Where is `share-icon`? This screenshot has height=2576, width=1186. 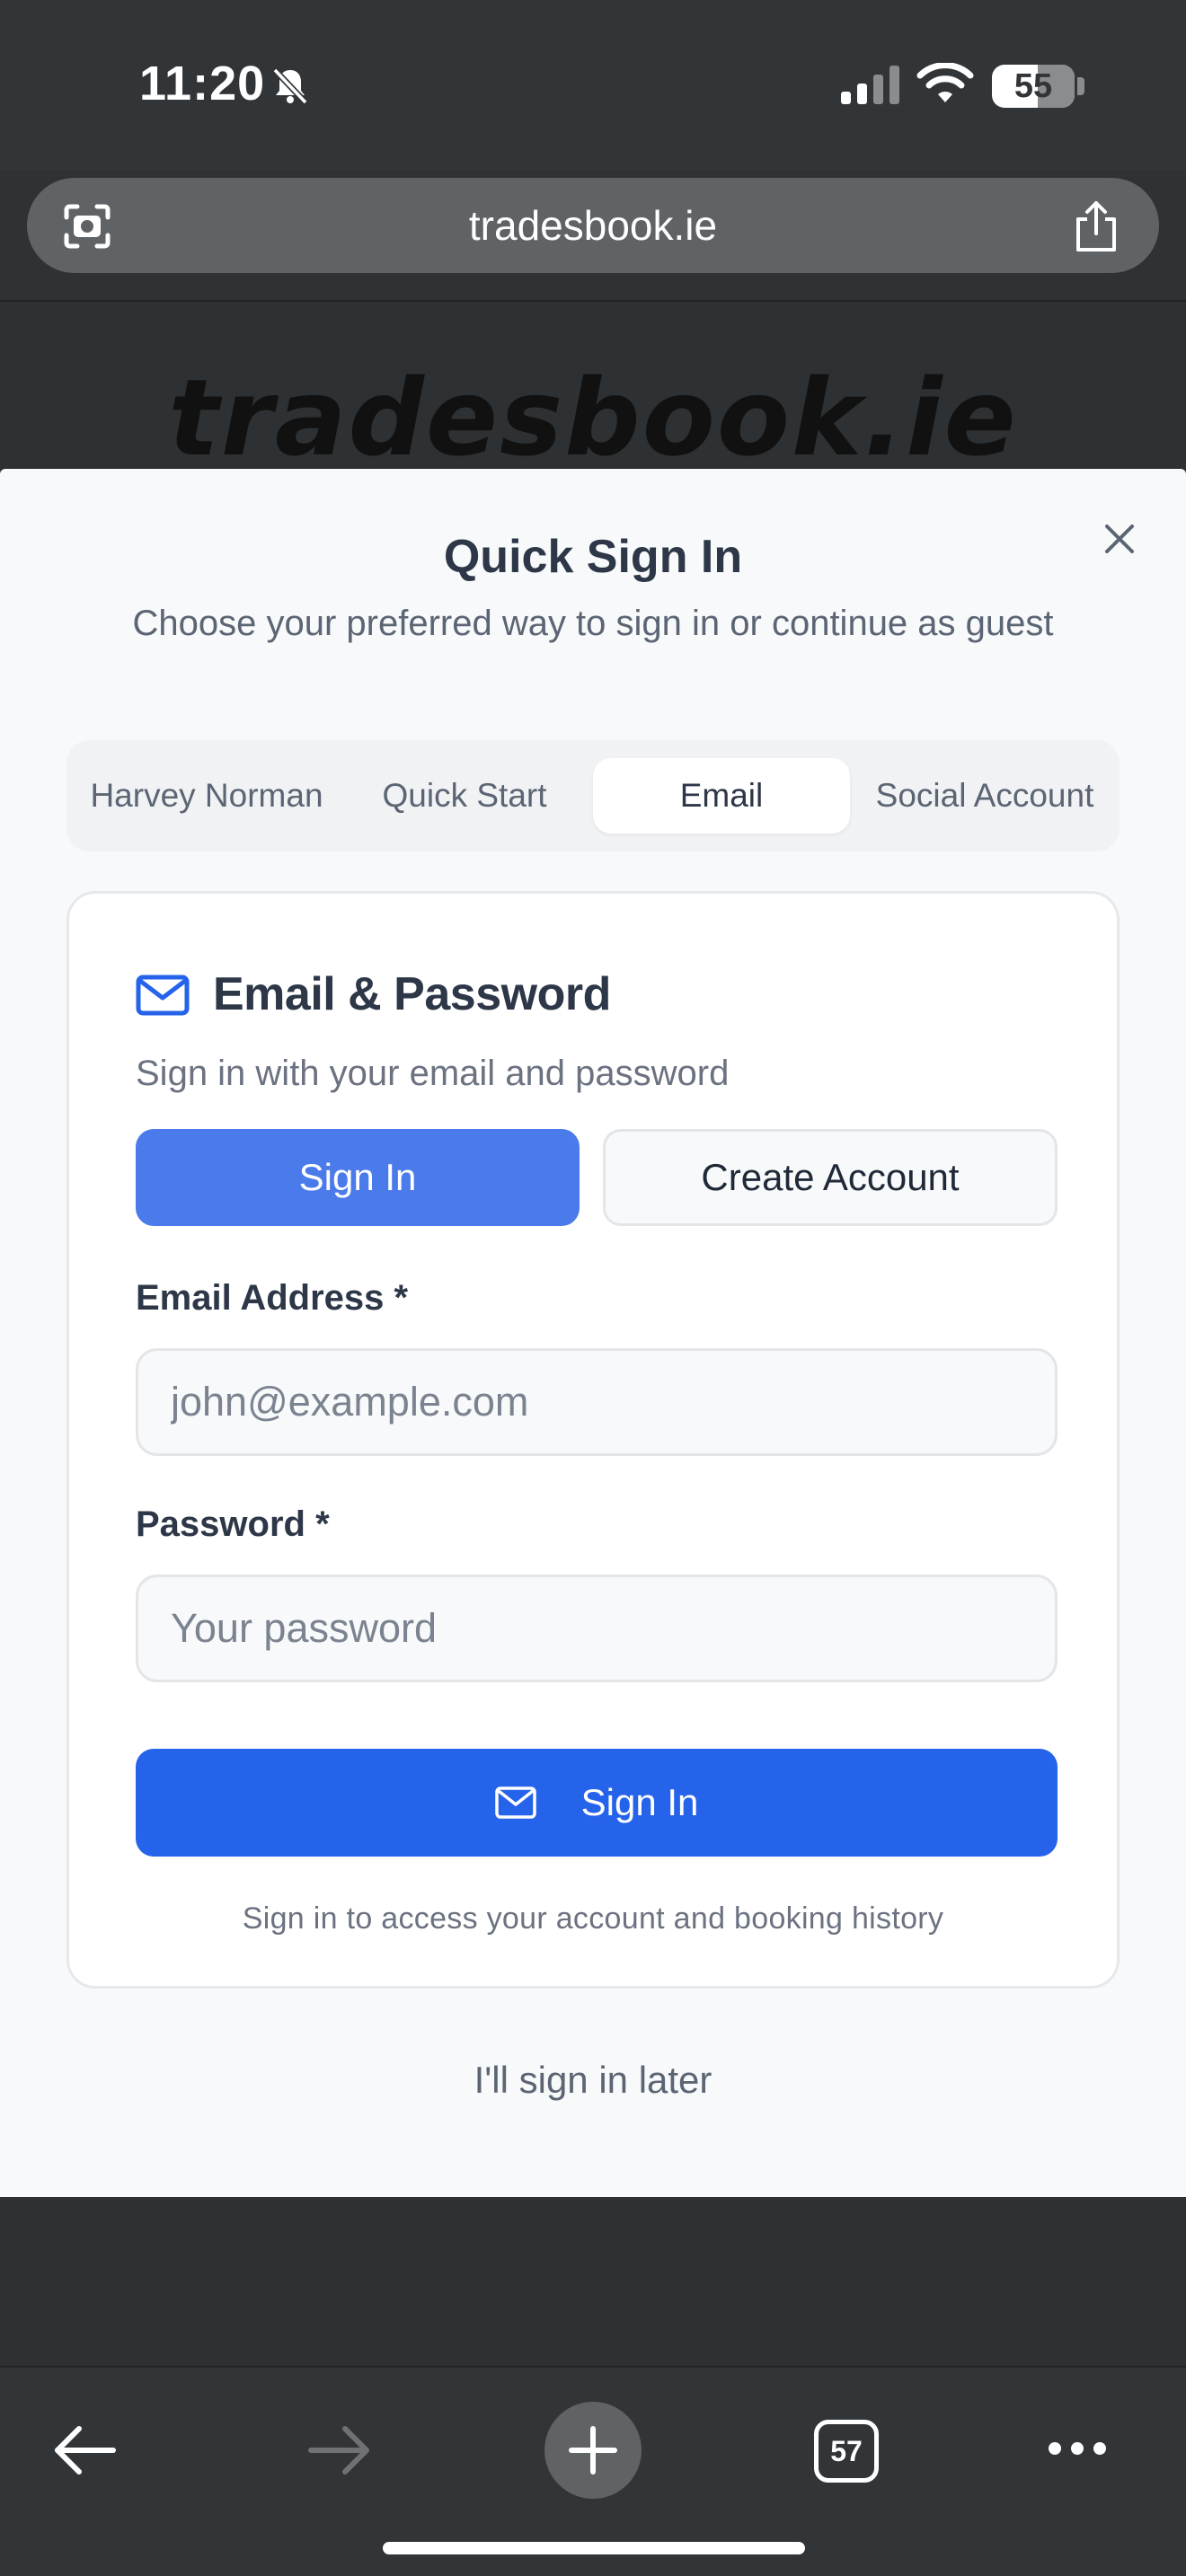 share-icon is located at coordinates (1096, 226).